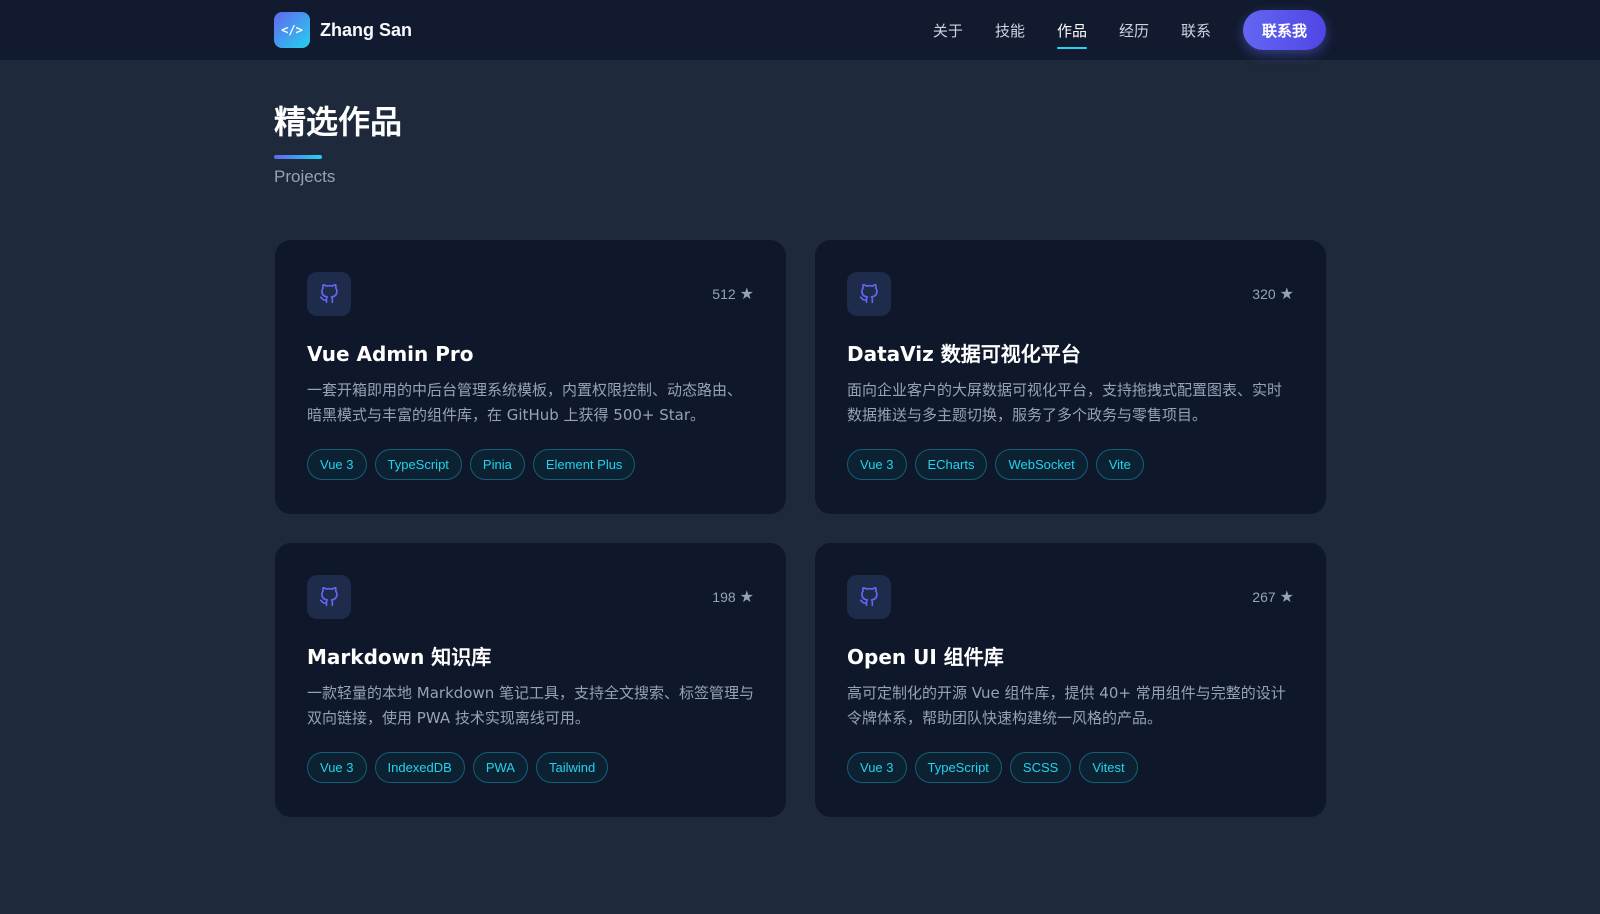  I want to click on tech-tag: WebSocket, so click(1041, 464).